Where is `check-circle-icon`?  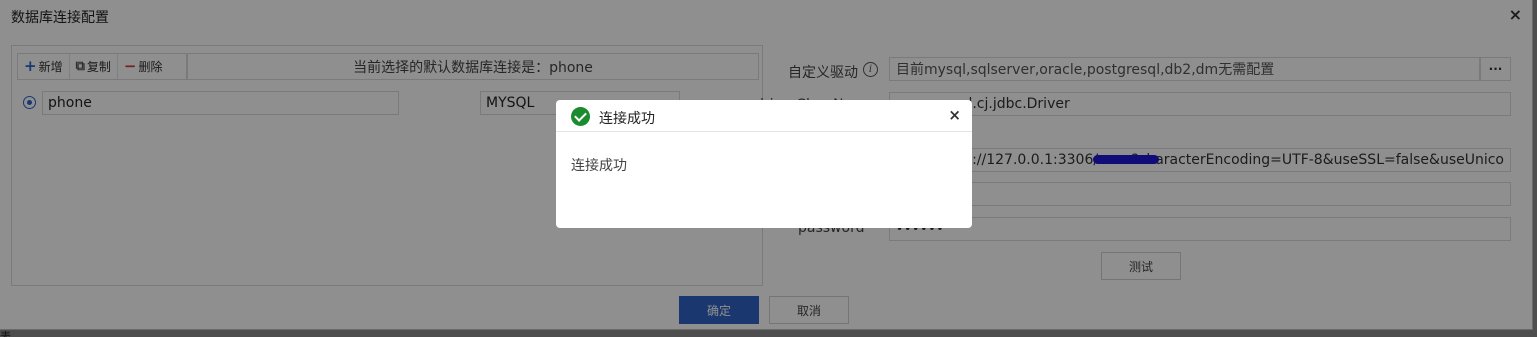 check-circle-icon is located at coordinates (580, 116).